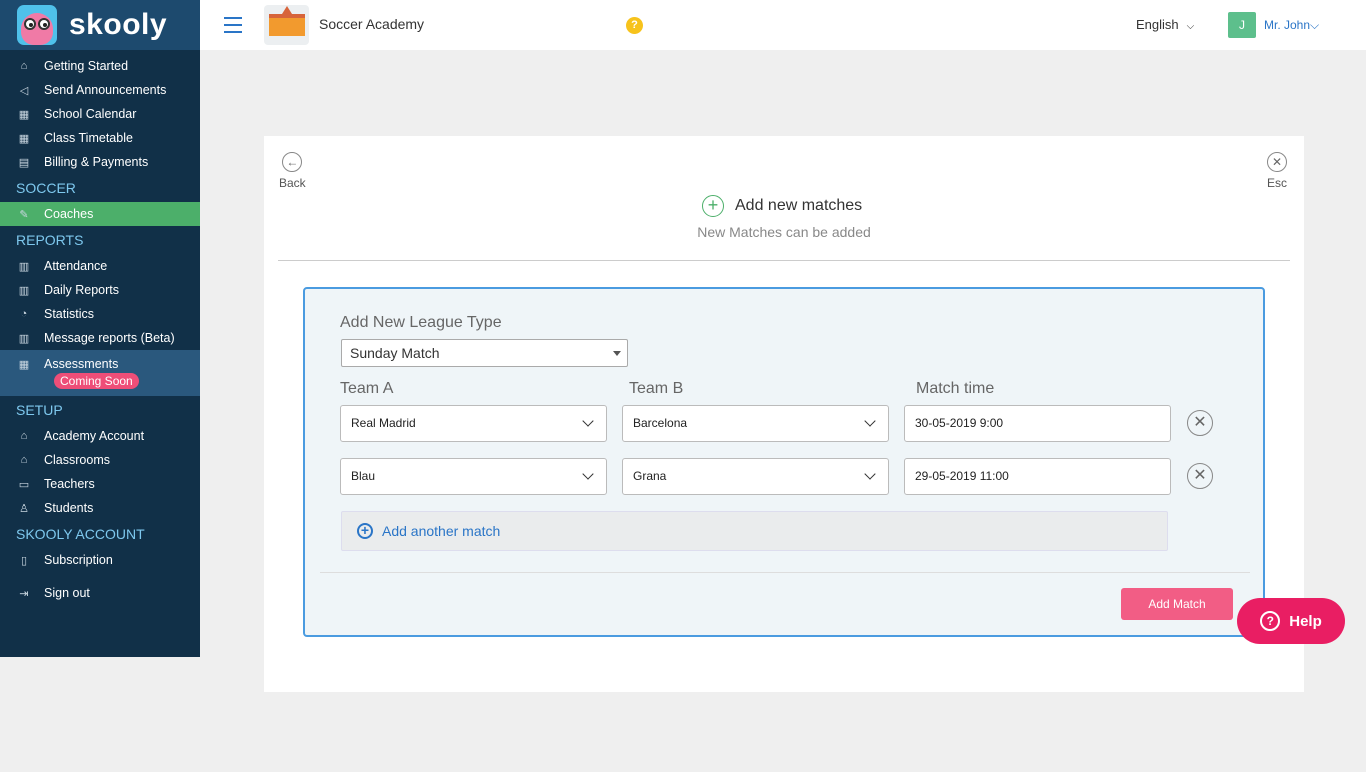  I want to click on sidebar-item-subscription: ▯ Subscription, so click(100, 560).